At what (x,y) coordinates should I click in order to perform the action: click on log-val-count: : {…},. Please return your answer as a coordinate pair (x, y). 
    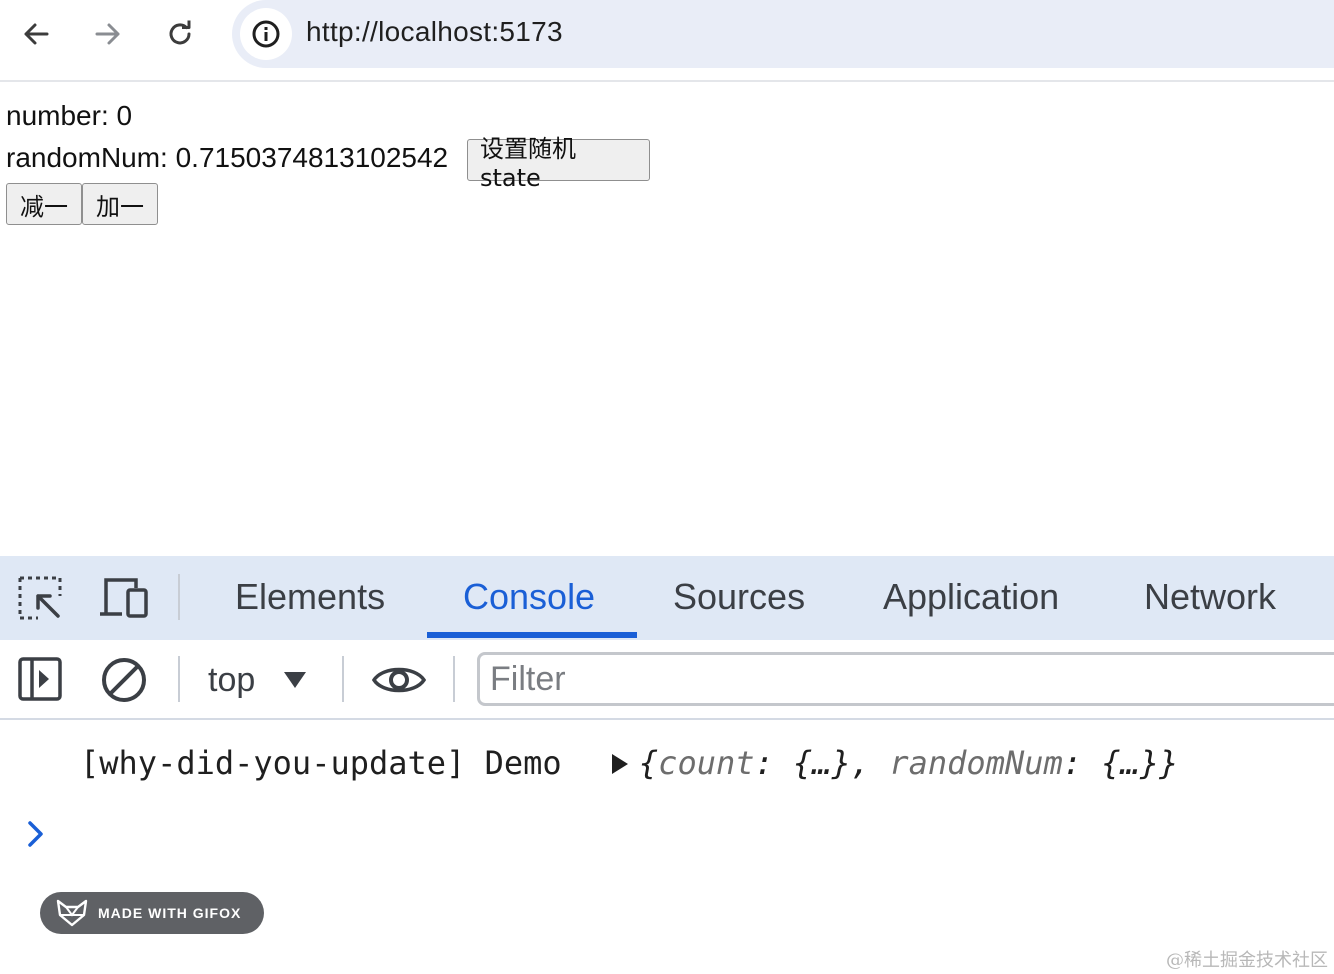
    Looking at the image, I should click on (822, 763).